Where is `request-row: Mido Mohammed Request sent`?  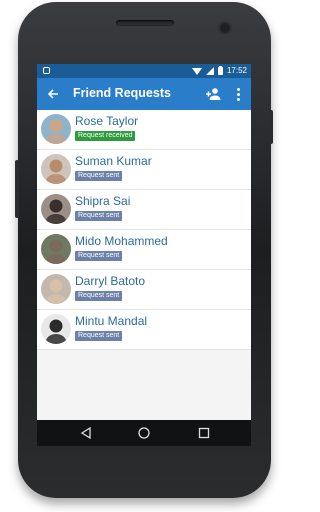 request-row: Mido Mohammed Request sent is located at coordinates (144, 250).